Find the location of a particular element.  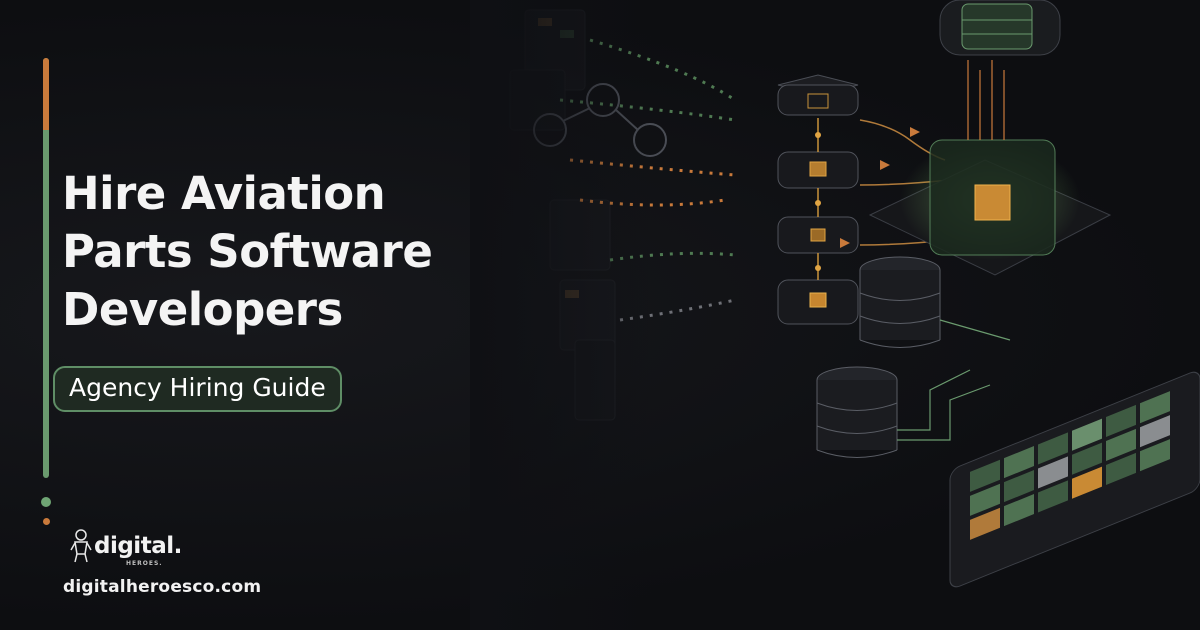

accent-dot-green is located at coordinates (46, 502).